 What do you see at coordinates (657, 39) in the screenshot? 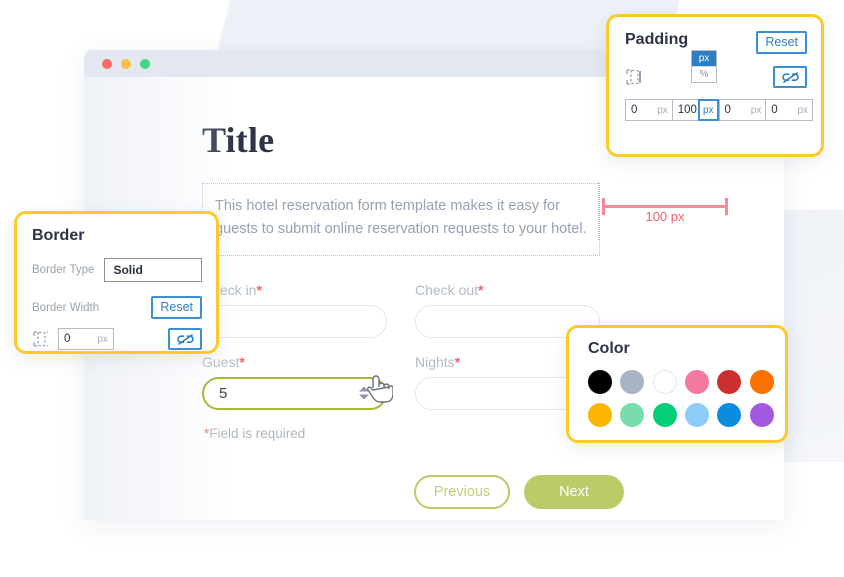
I see `padding-panel-title: Padding` at bounding box center [657, 39].